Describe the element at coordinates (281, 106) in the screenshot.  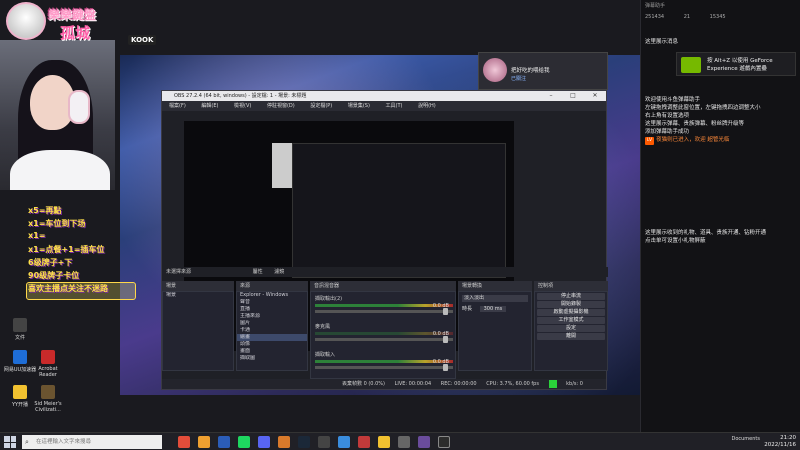
I see `menu-docks: 停駐視窗(D)` at that location.